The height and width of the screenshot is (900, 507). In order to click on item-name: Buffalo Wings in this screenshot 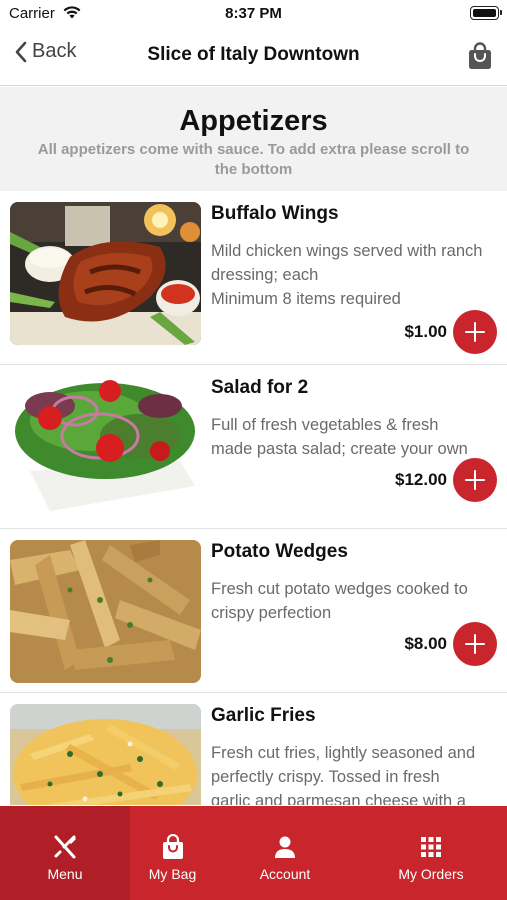, I will do `click(275, 213)`.